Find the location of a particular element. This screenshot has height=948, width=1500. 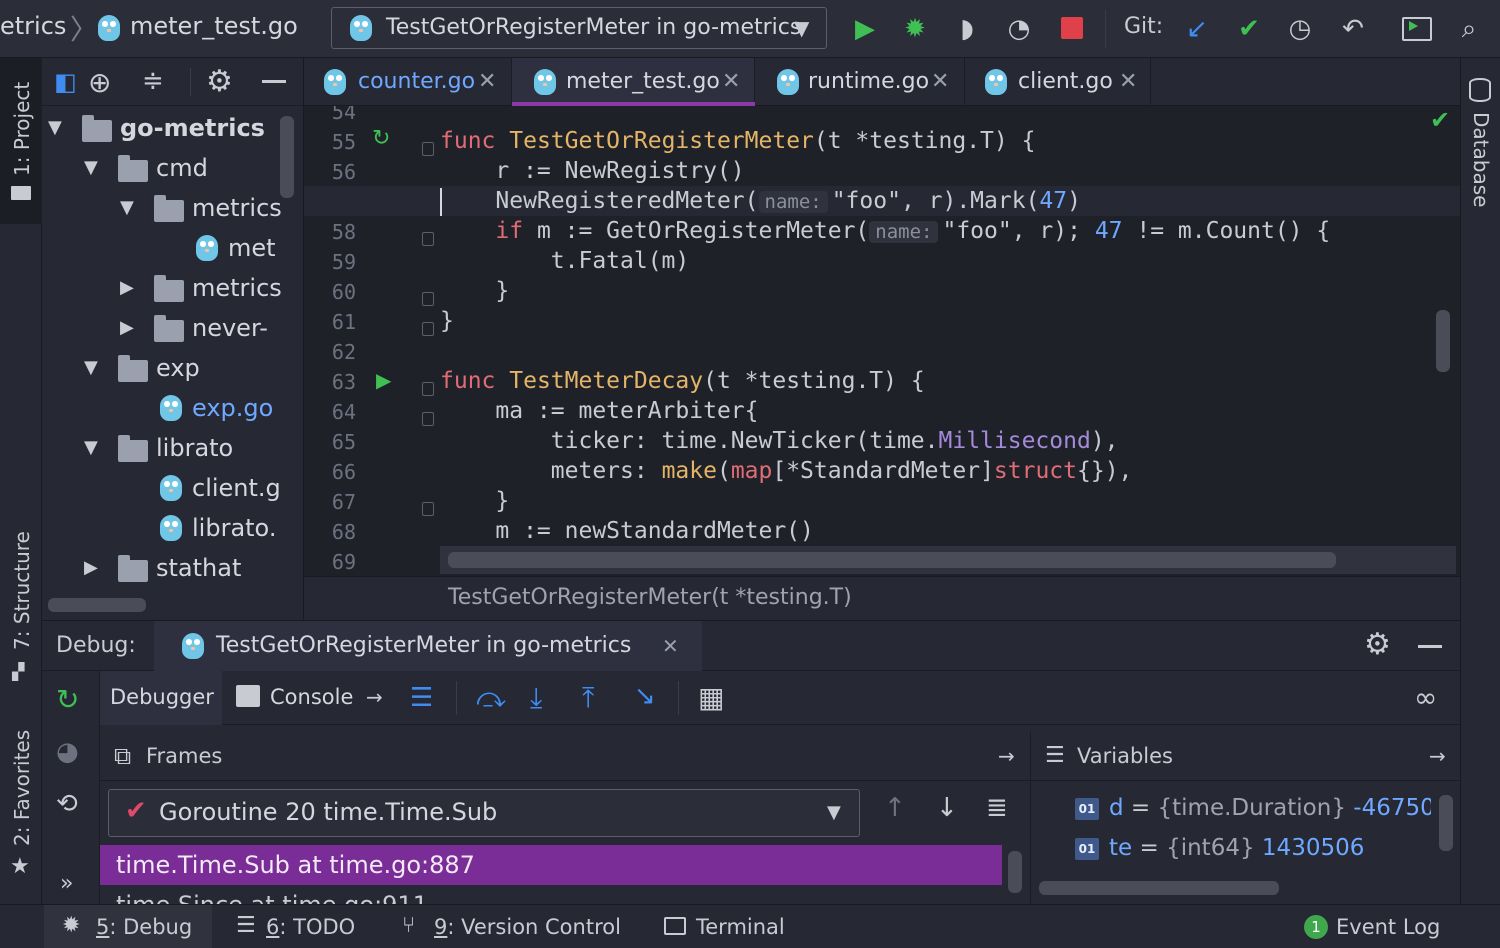

breadcrumb-file: meter_test.go is located at coordinates (214, 26).